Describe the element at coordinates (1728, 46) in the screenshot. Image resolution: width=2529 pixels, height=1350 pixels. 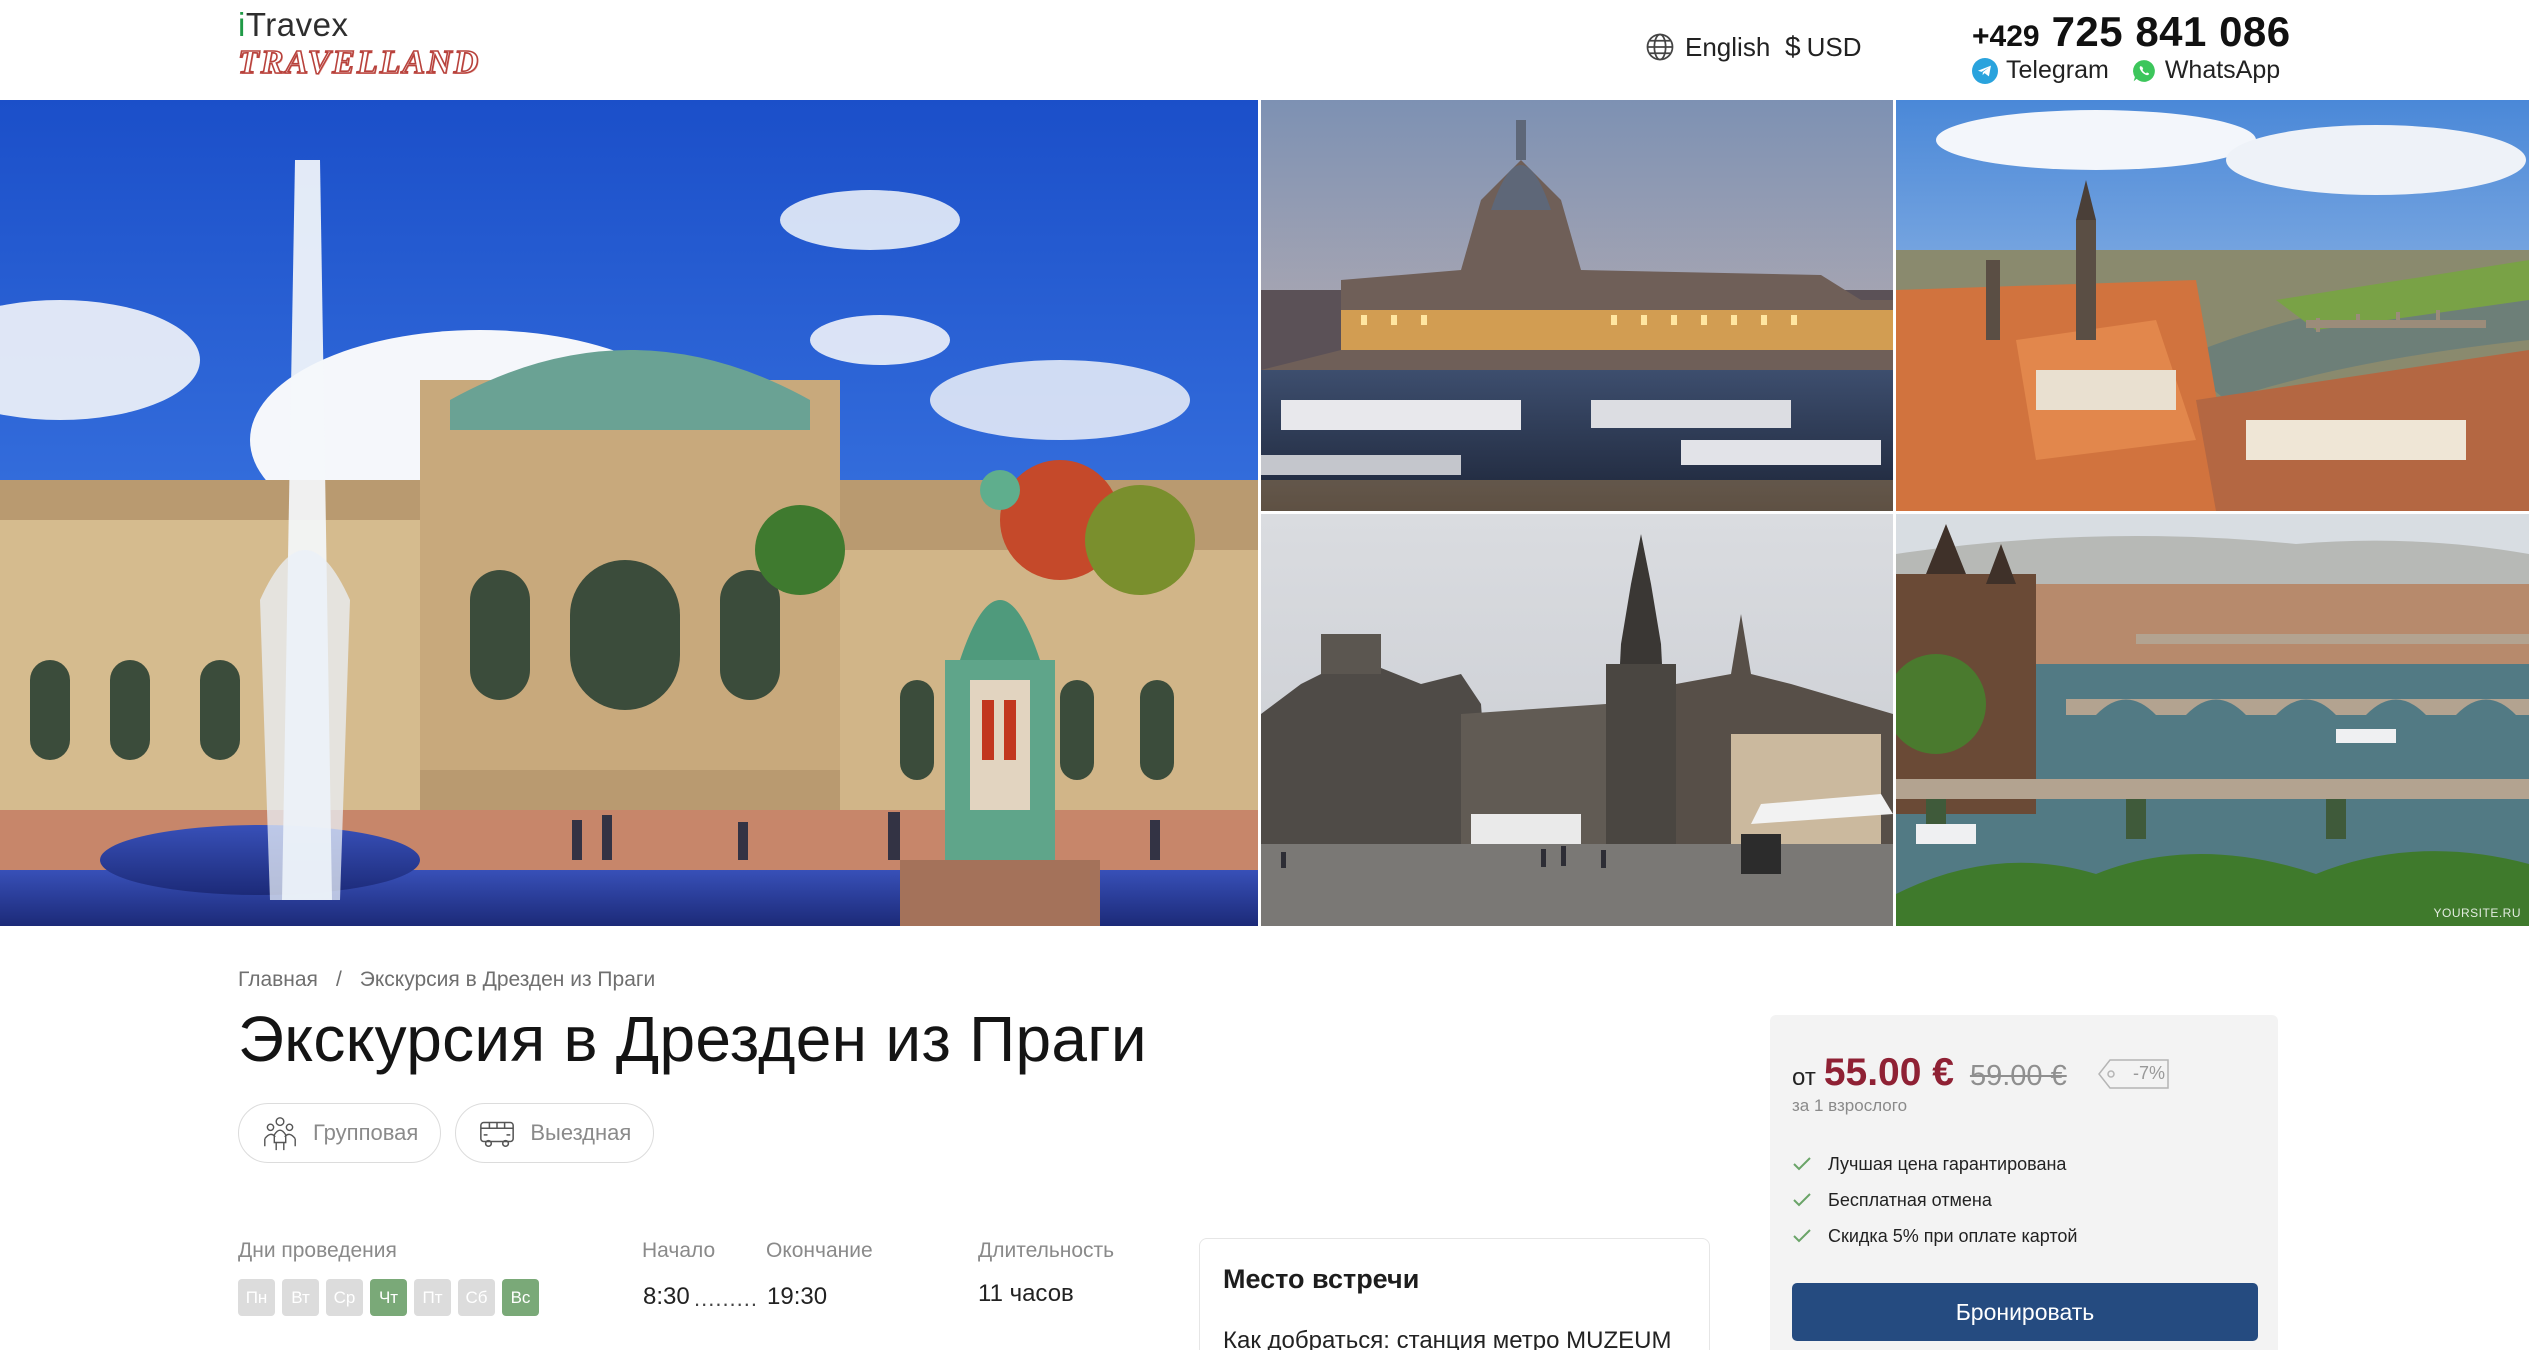
I see `language-label: English` at that location.